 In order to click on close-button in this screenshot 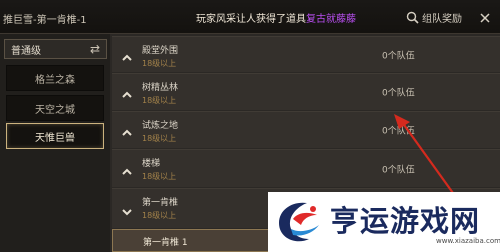, I will do `click(485, 17)`.